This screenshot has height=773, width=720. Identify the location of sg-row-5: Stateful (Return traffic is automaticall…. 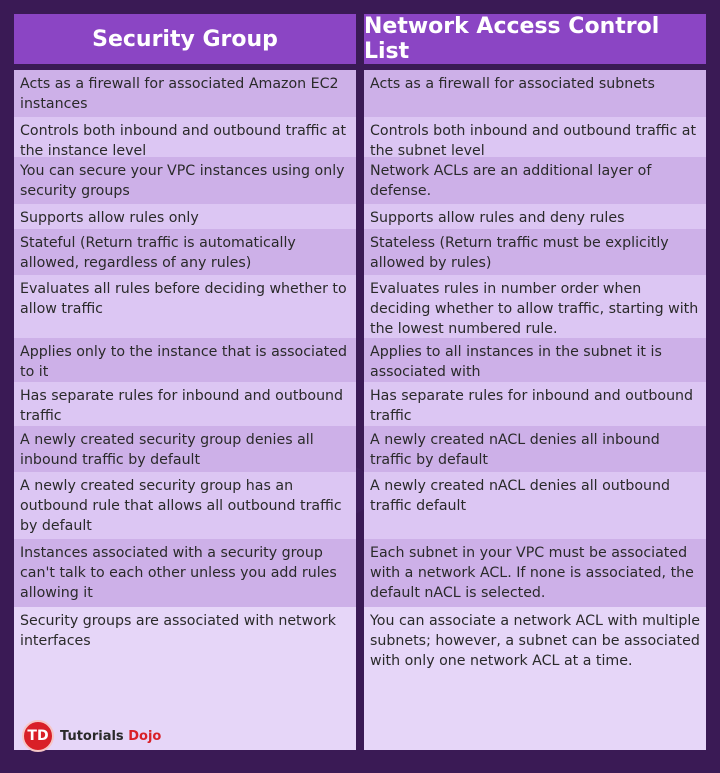
(185, 252).